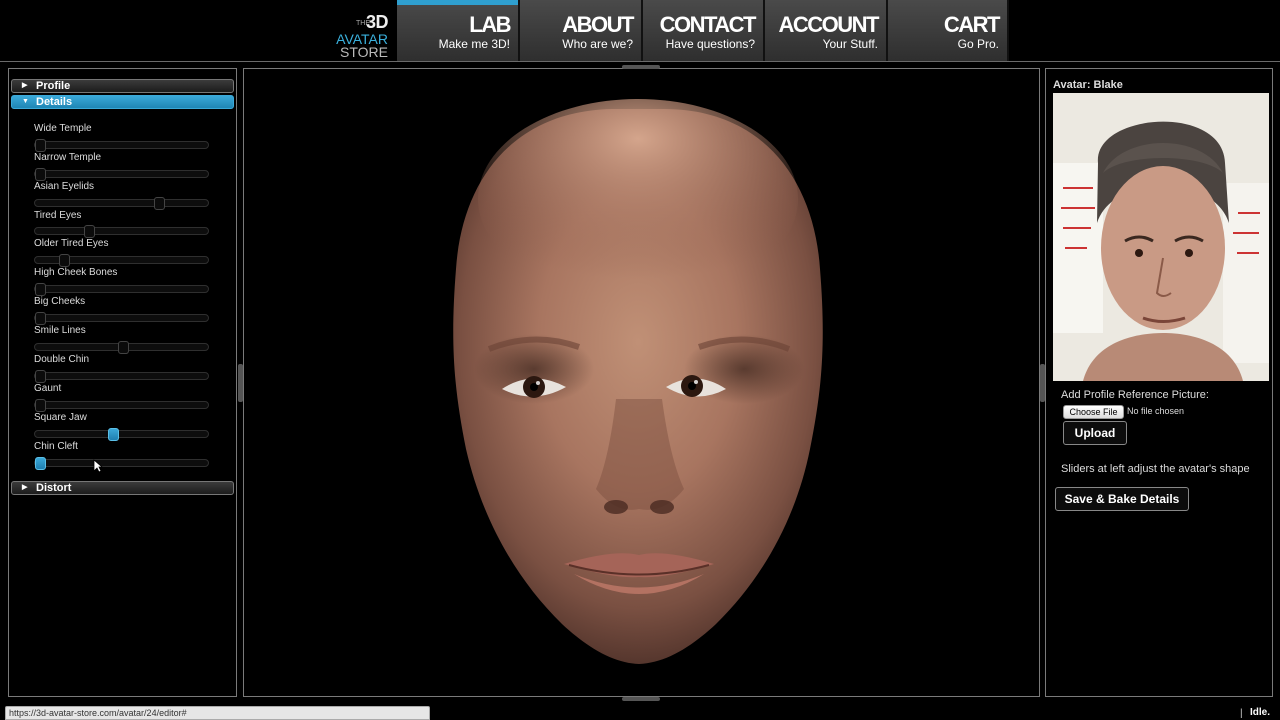 Image resolution: width=1280 pixels, height=720 pixels. I want to click on slider-label-double-chin: Double Chin, so click(62, 359).